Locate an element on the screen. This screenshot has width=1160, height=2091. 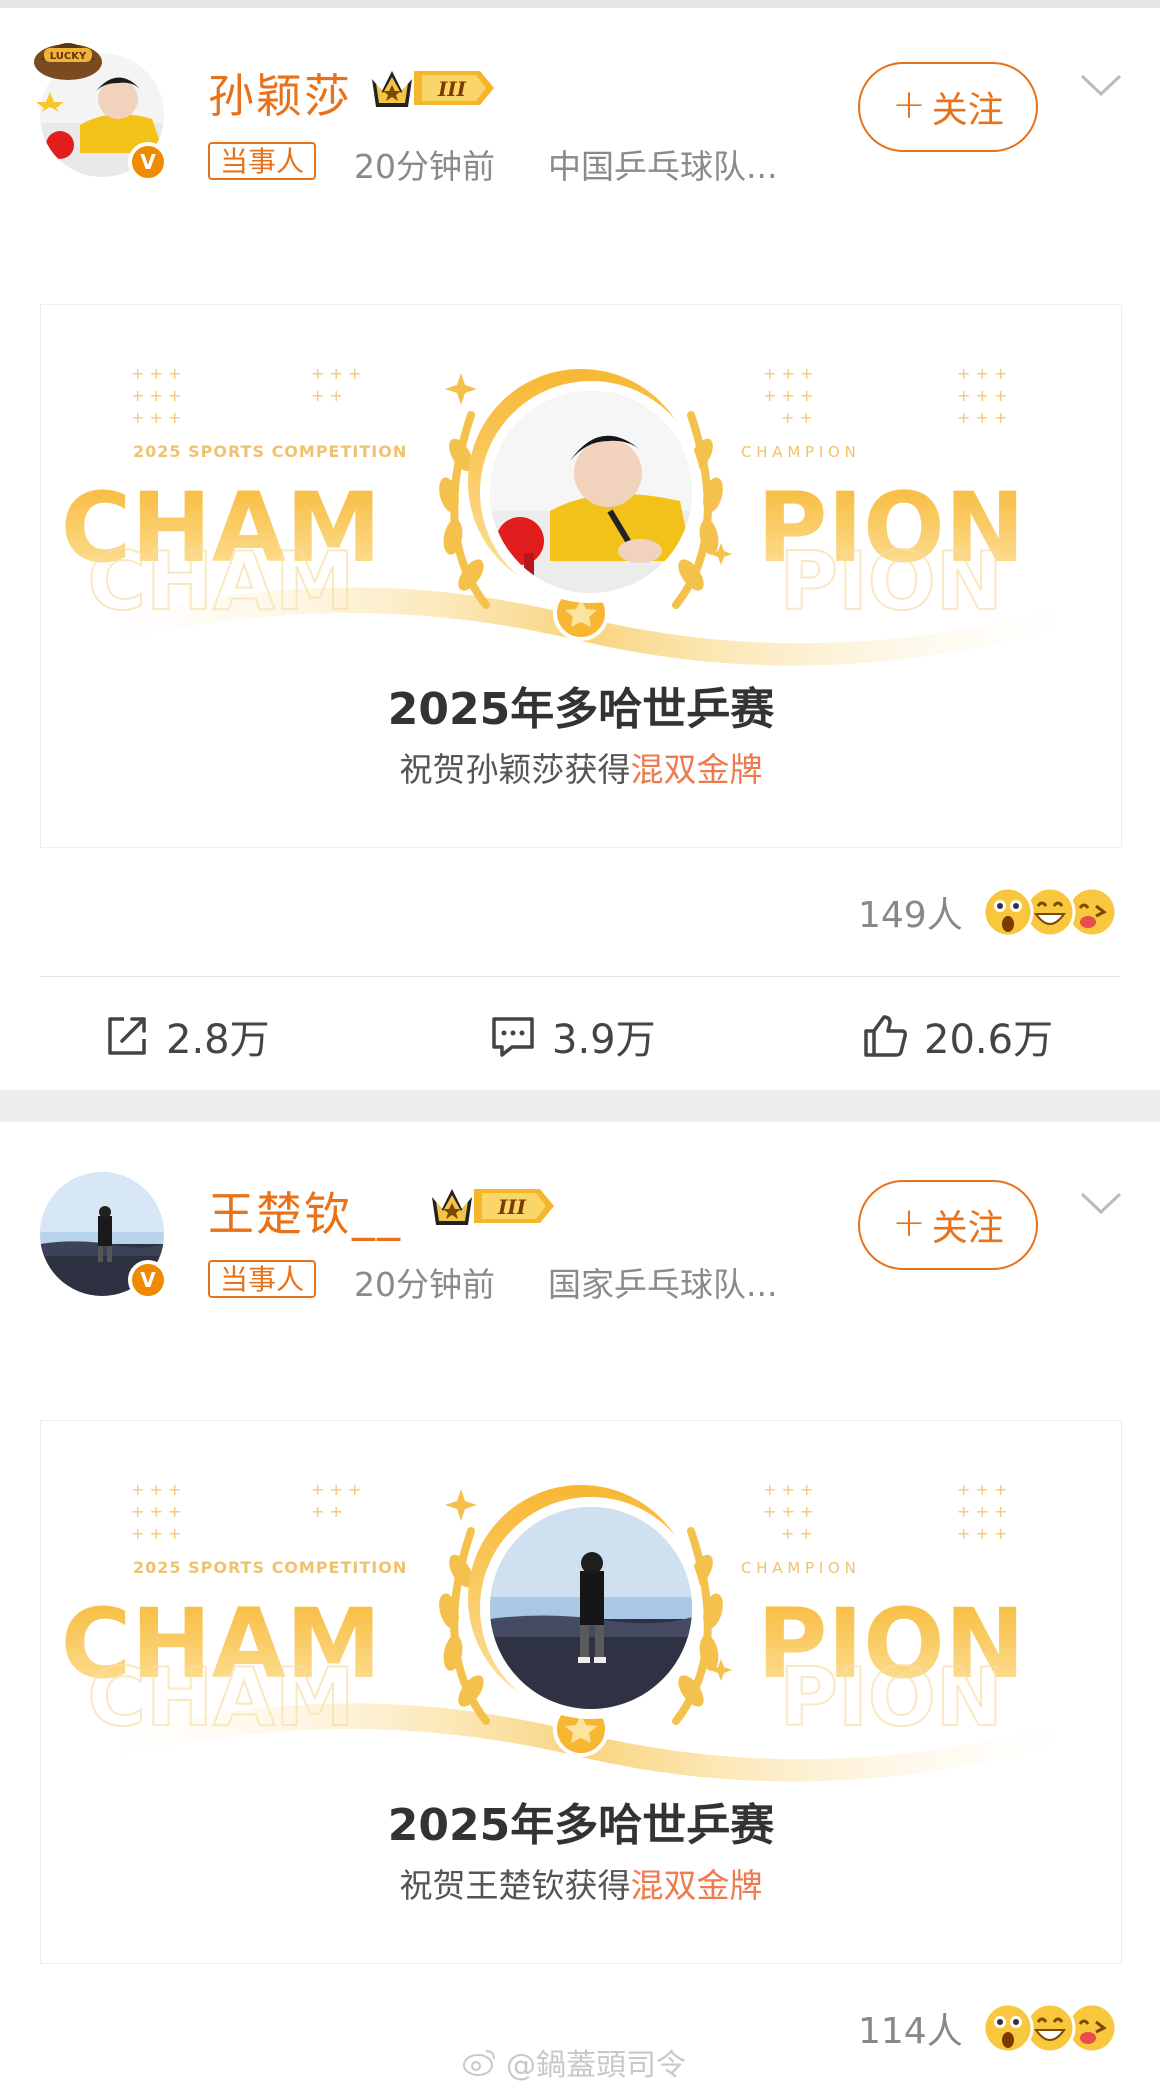
comment-button: 3.9万 is located at coordinates (572, 1036).